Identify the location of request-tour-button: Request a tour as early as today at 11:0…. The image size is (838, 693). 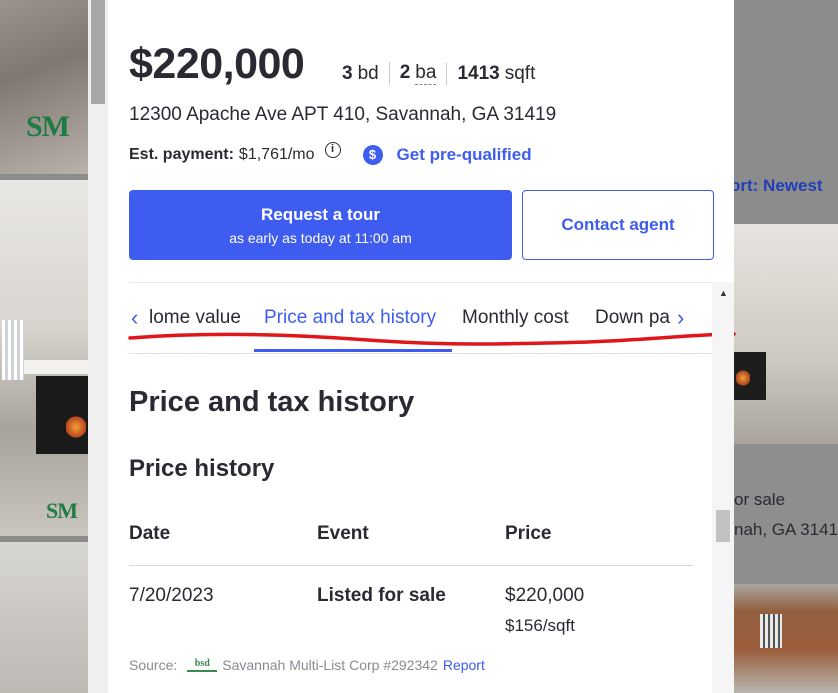
(320, 225).